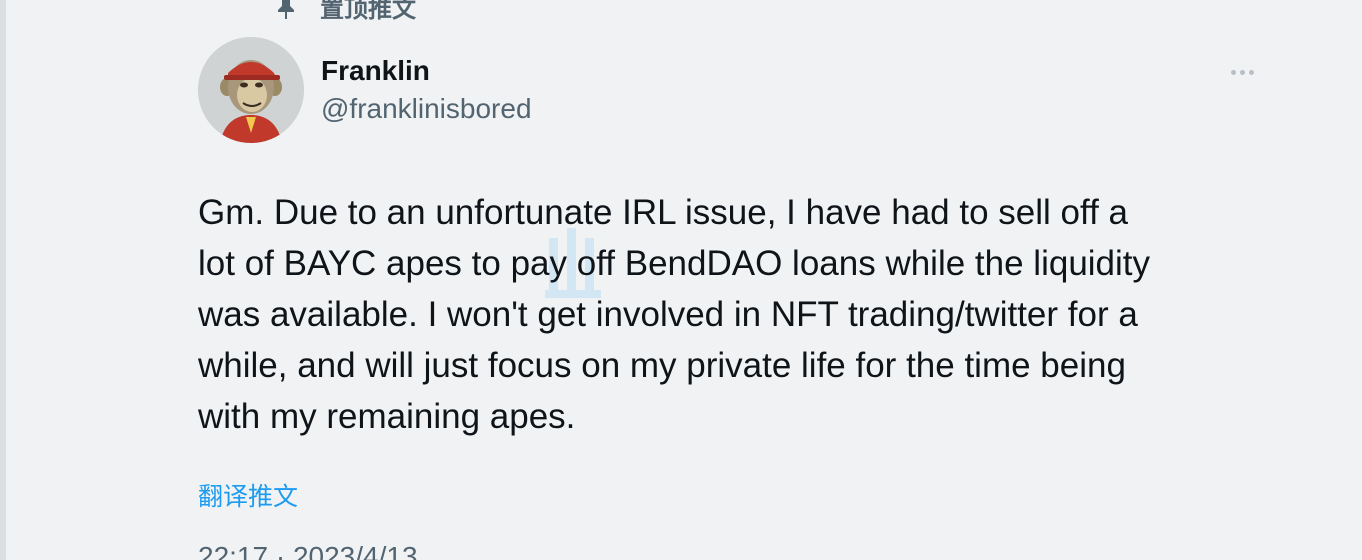 The height and width of the screenshot is (560, 1362). What do you see at coordinates (3, 280) in the screenshot?
I see `timeline-border` at bounding box center [3, 280].